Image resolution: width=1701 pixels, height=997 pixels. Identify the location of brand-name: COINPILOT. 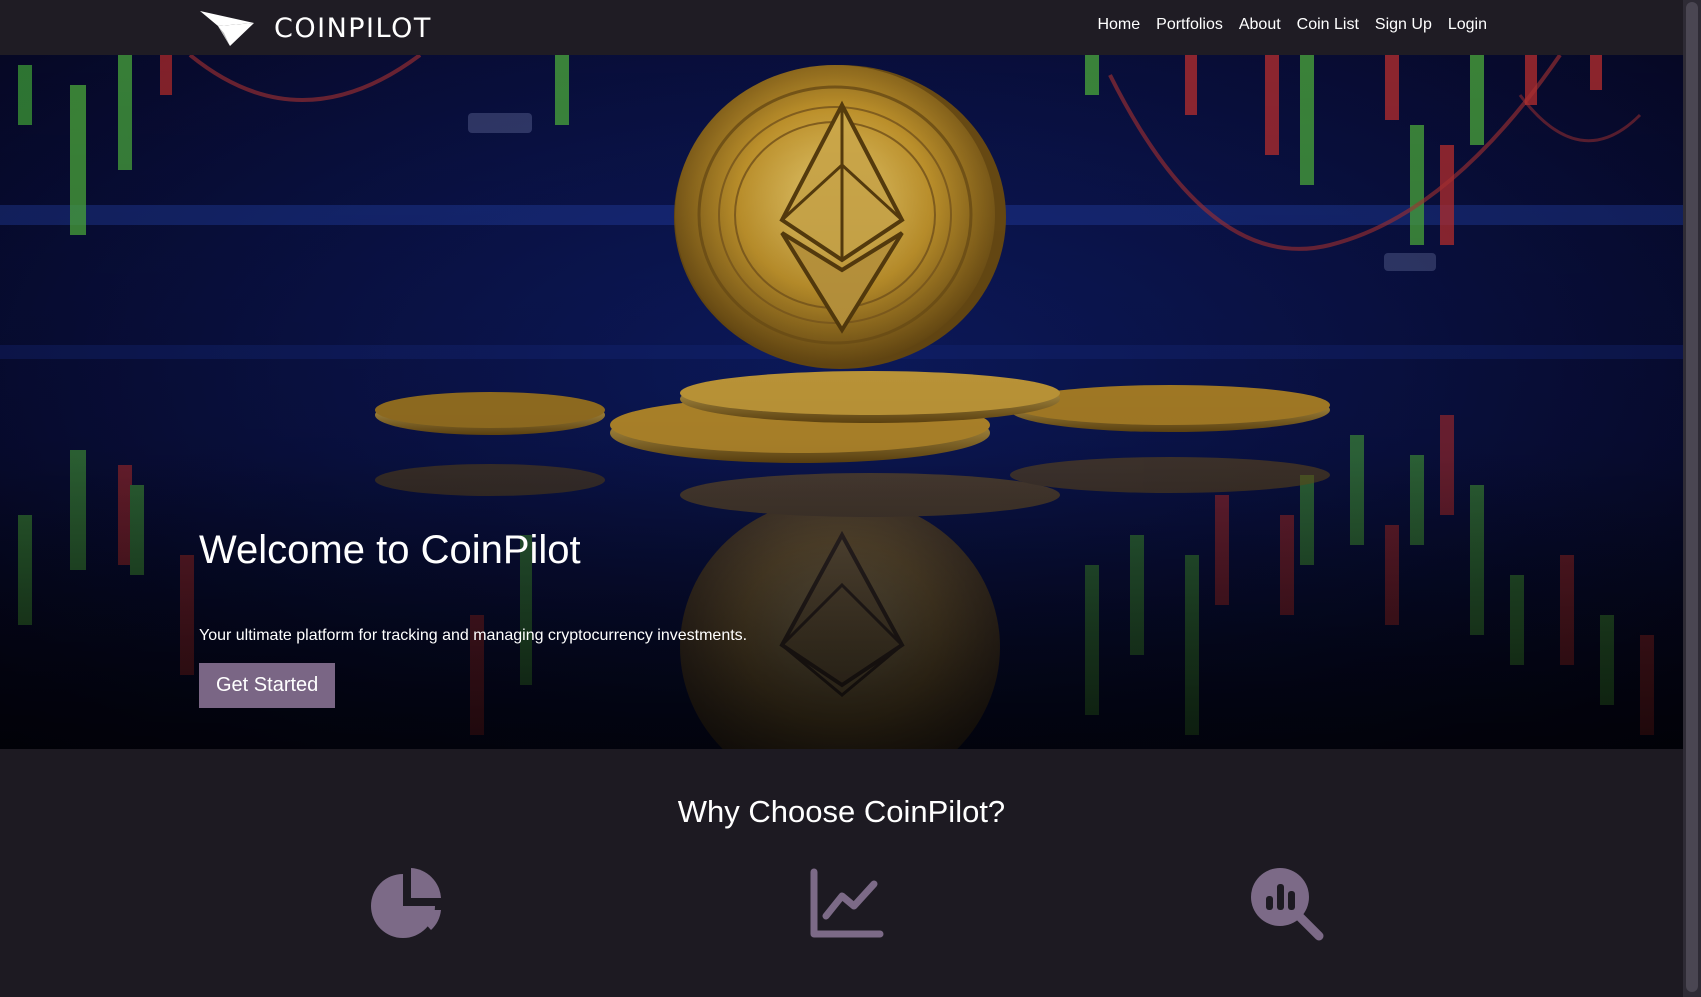
(353, 28).